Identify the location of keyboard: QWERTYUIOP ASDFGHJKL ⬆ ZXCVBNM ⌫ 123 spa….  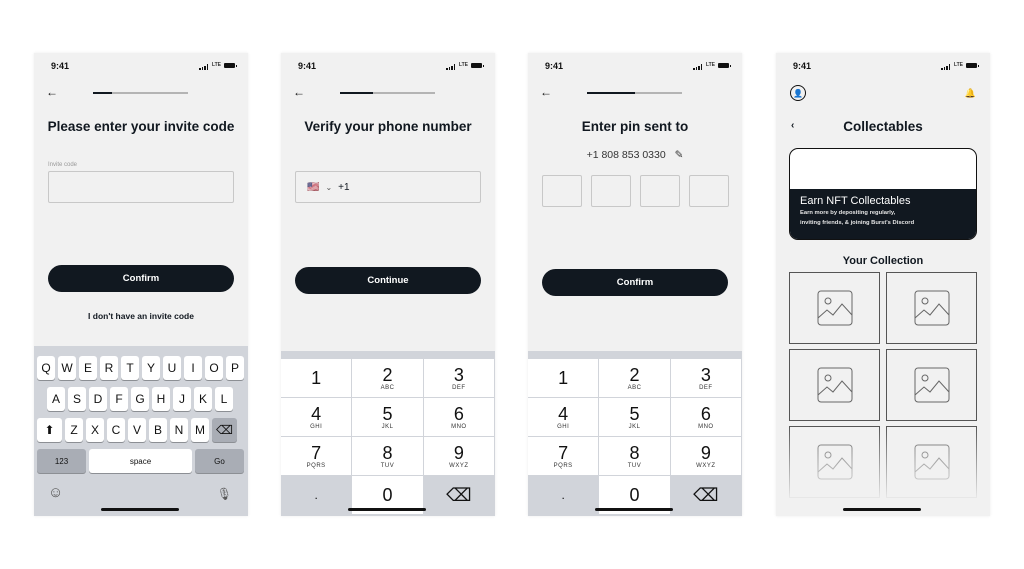
(141, 431).